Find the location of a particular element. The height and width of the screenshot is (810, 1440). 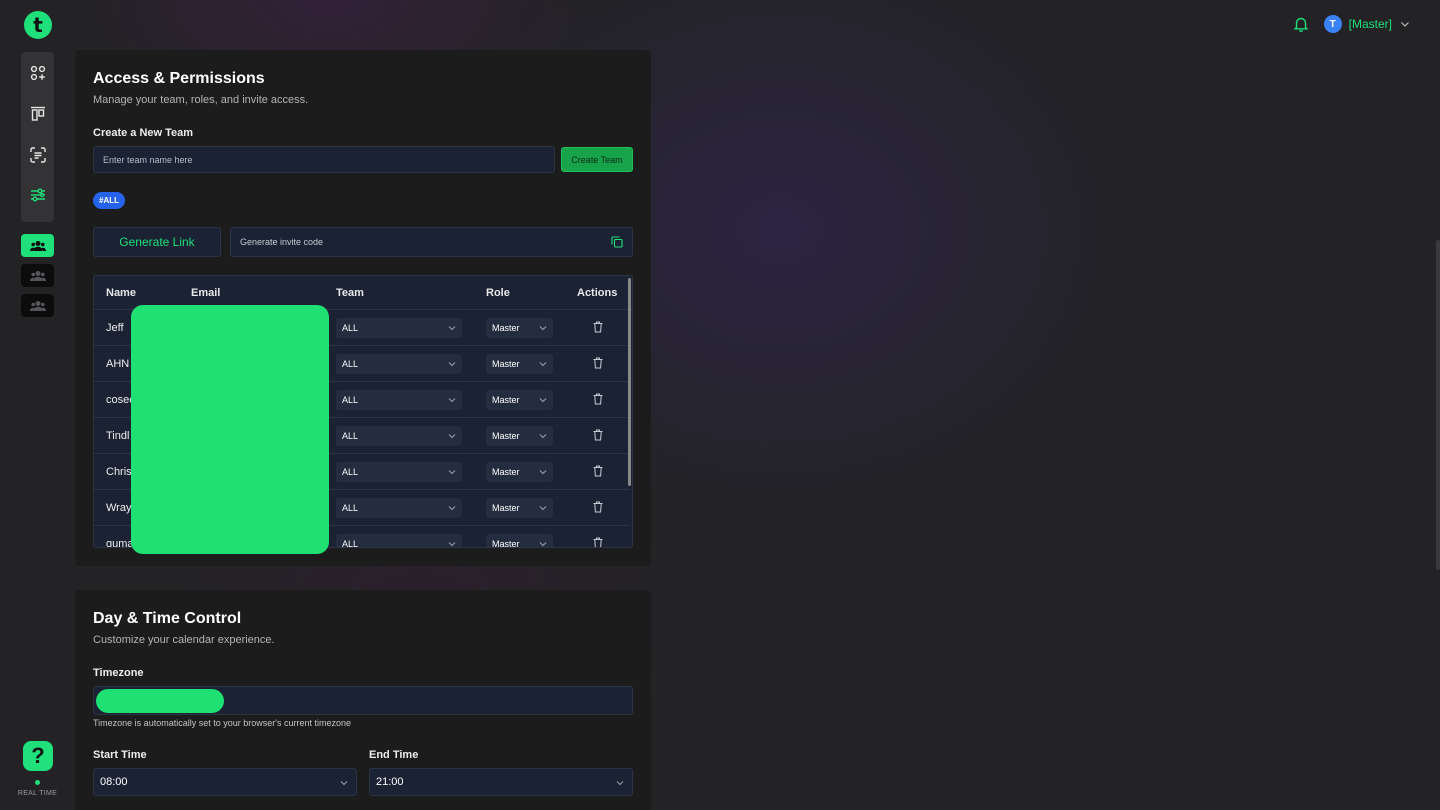

nav-rail is located at coordinates (37, 137).